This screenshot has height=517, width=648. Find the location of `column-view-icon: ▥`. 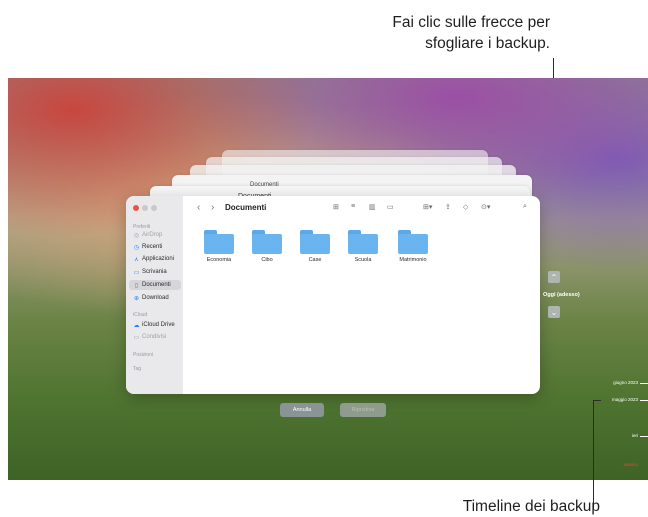

column-view-icon: ▥ is located at coordinates (372, 207).